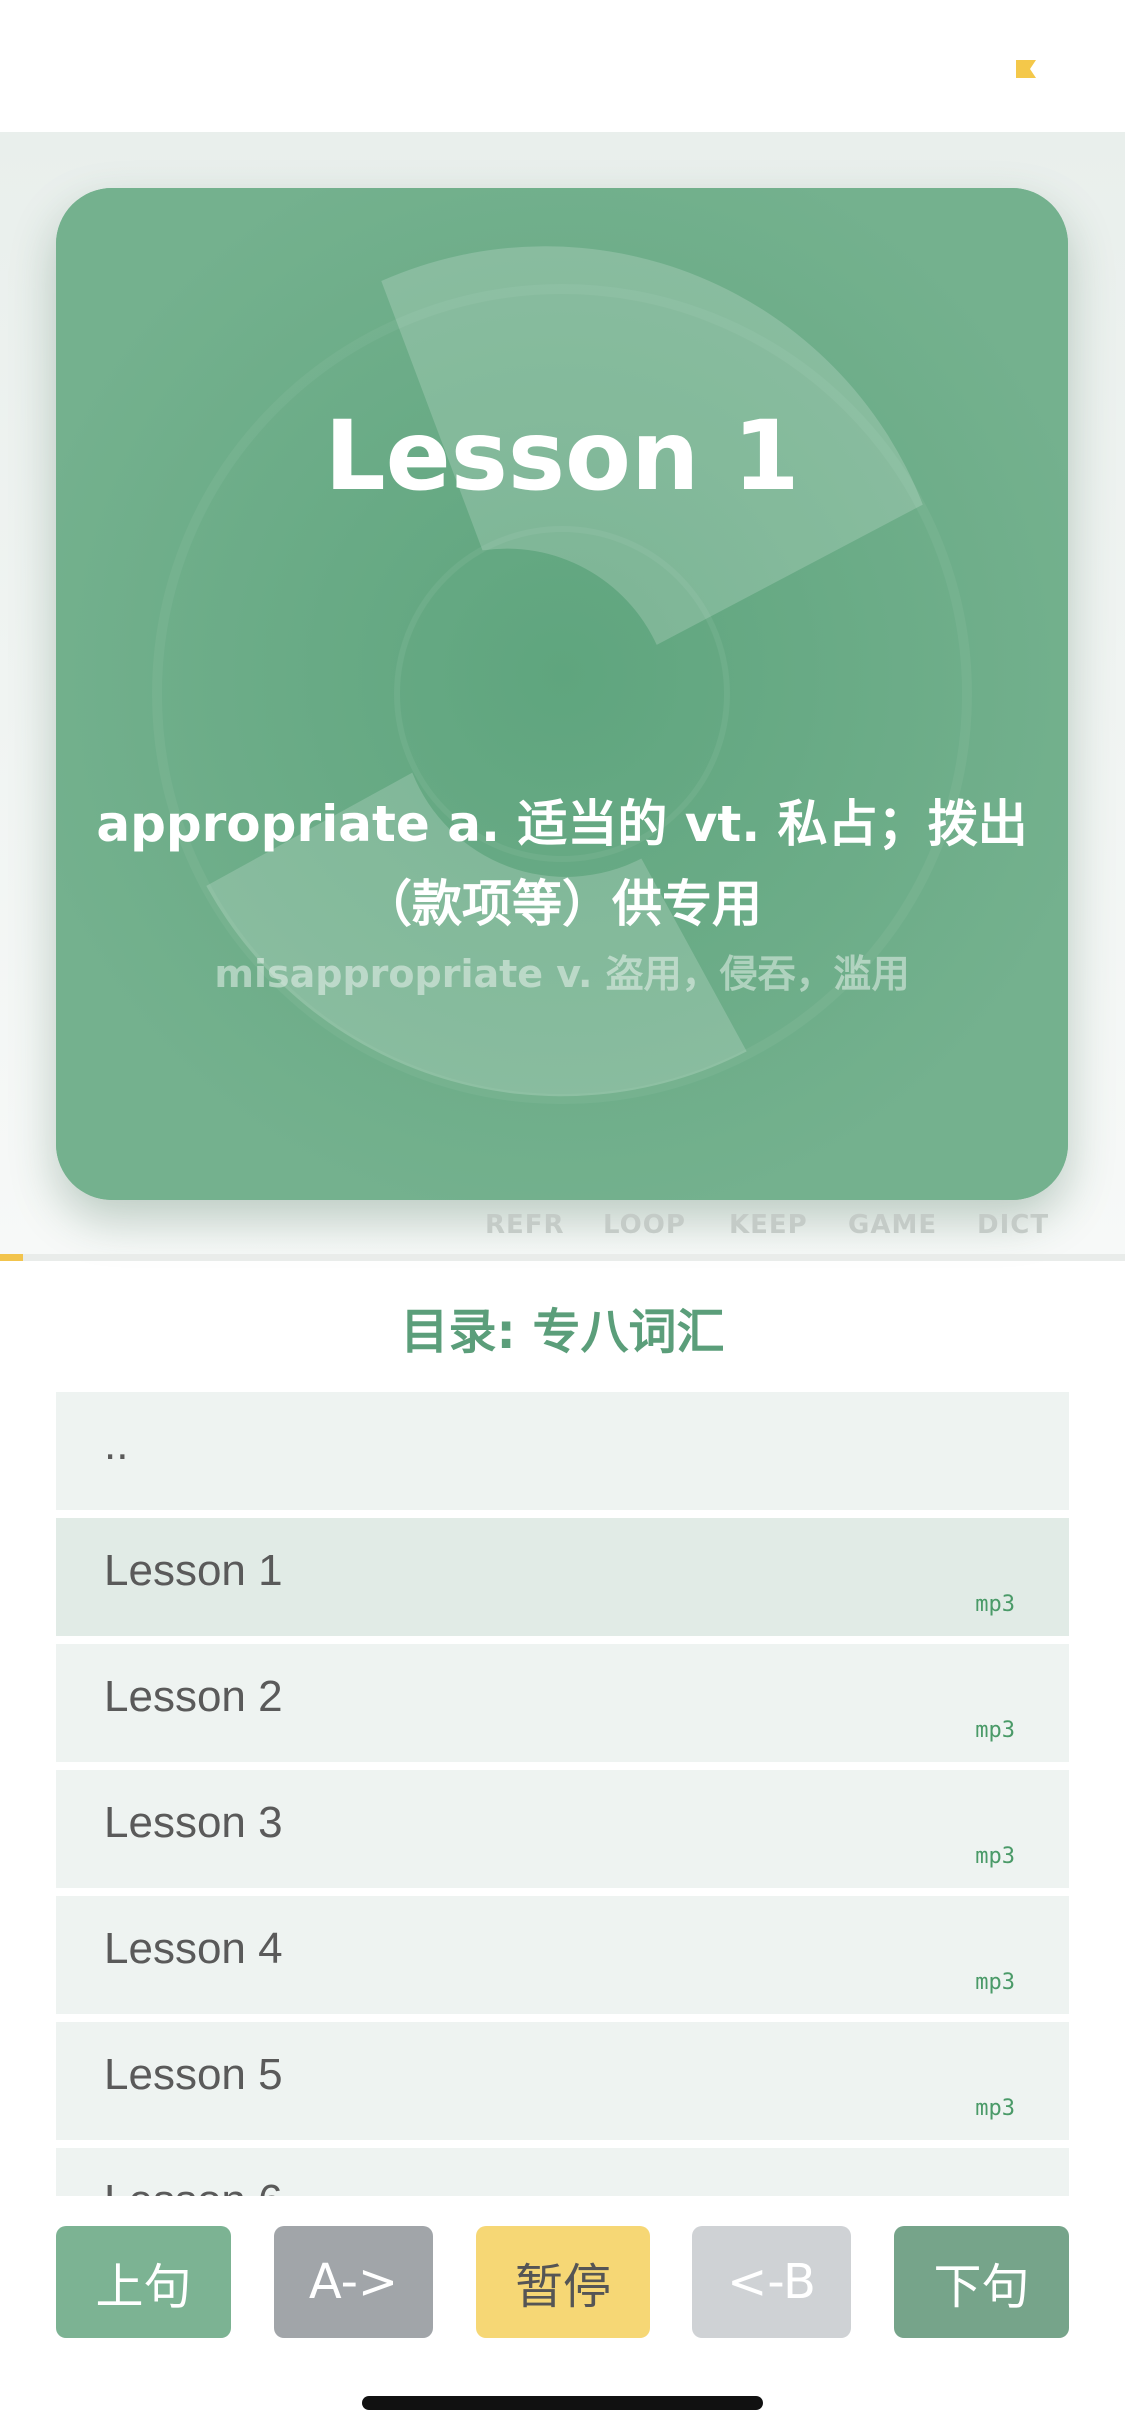 The width and height of the screenshot is (1125, 2436). I want to click on bookmark-flag-icon, so click(1026, 69).